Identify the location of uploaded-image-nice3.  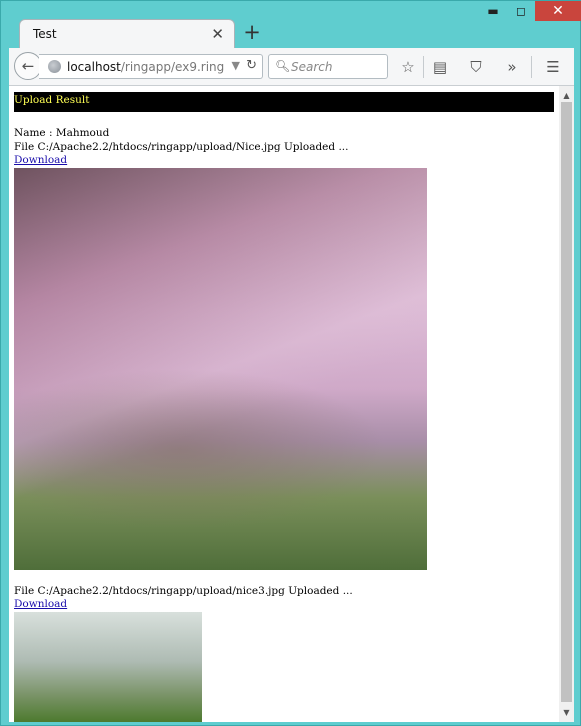
(108, 666).